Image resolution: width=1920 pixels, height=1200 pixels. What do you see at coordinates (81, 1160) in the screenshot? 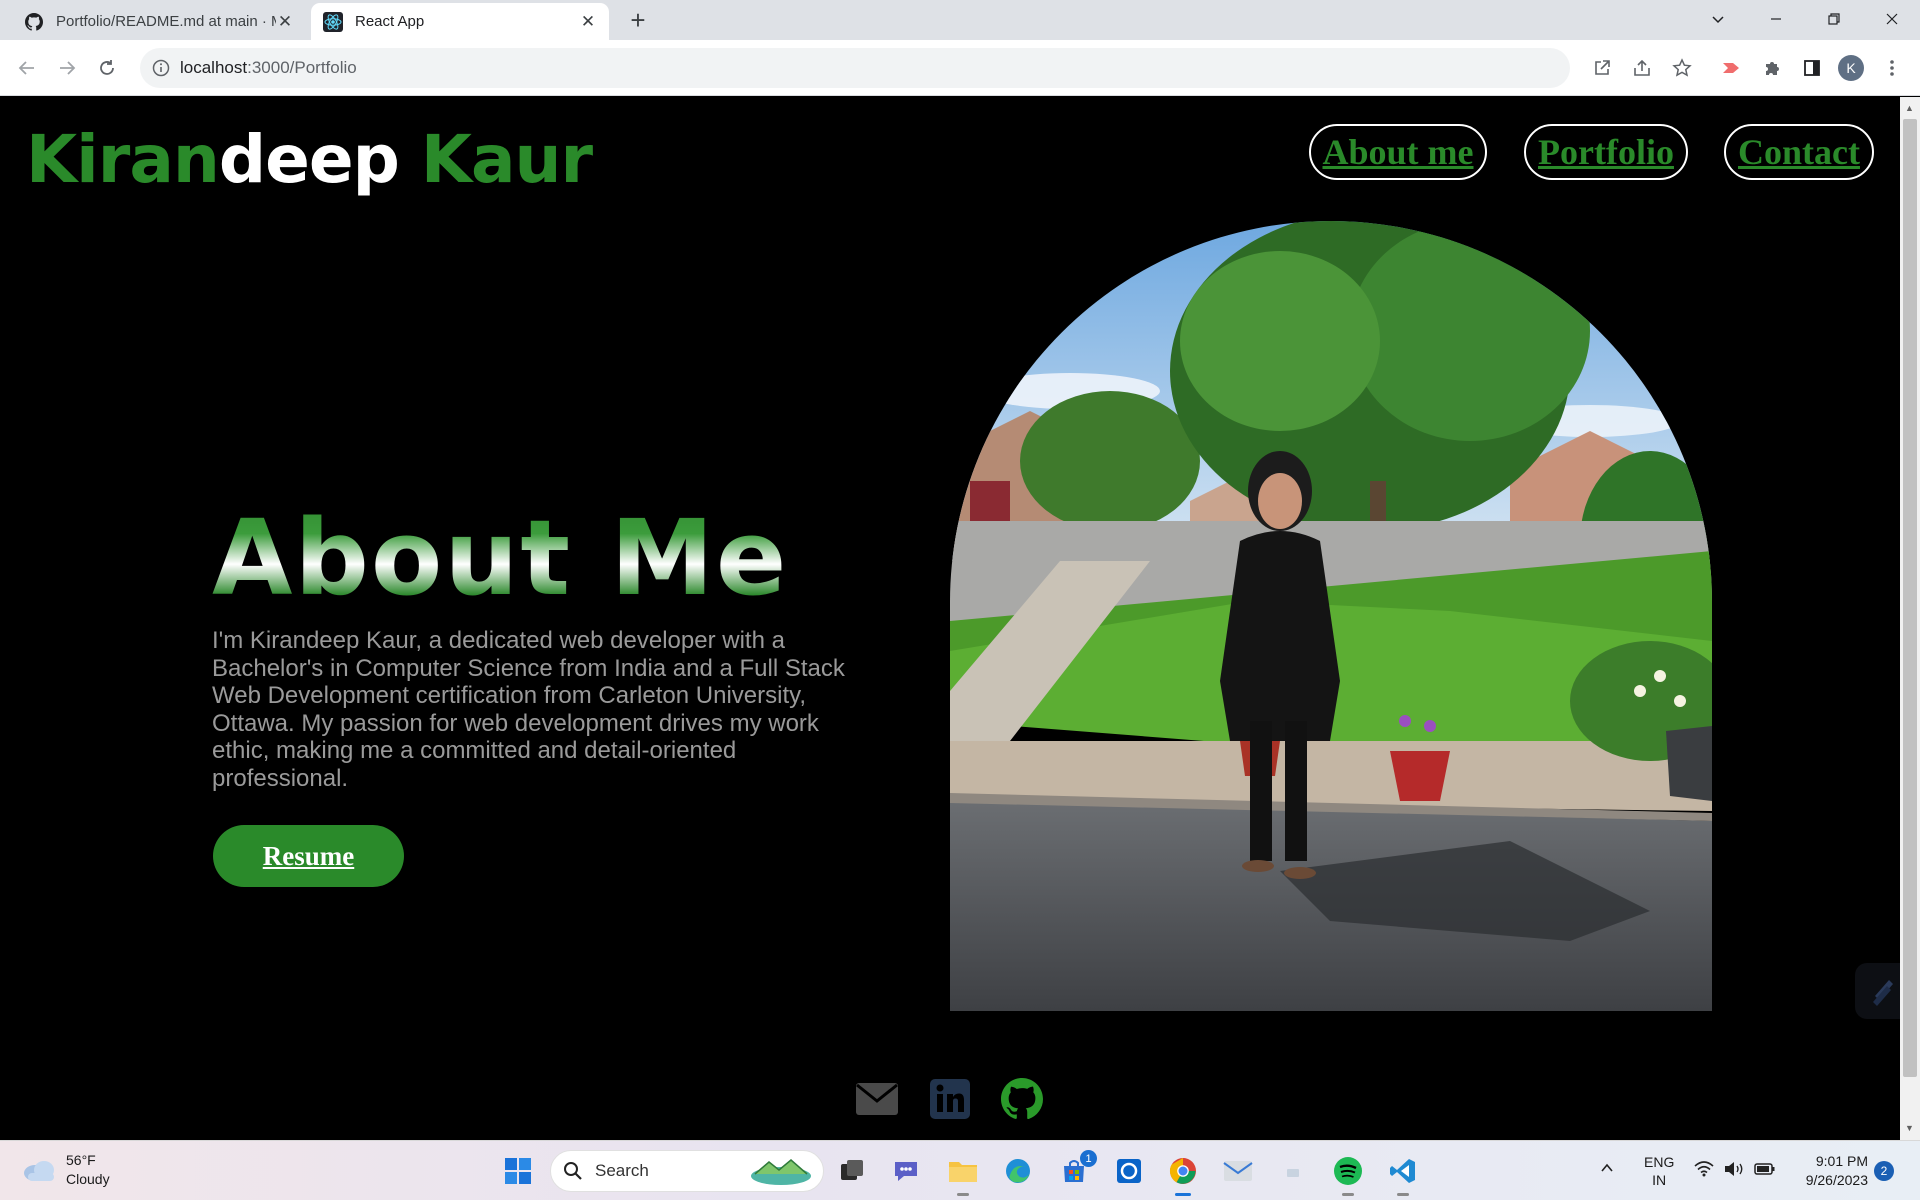
I see `weather-temperature: 56°F` at bounding box center [81, 1160].